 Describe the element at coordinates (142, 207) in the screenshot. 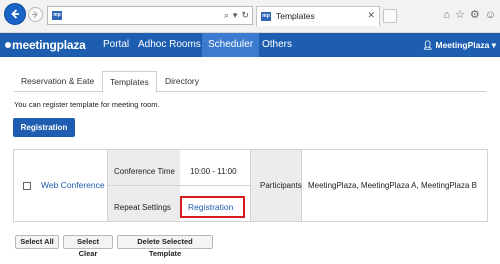

I see `repeat-settings-label: Repeat Settings` at that location.